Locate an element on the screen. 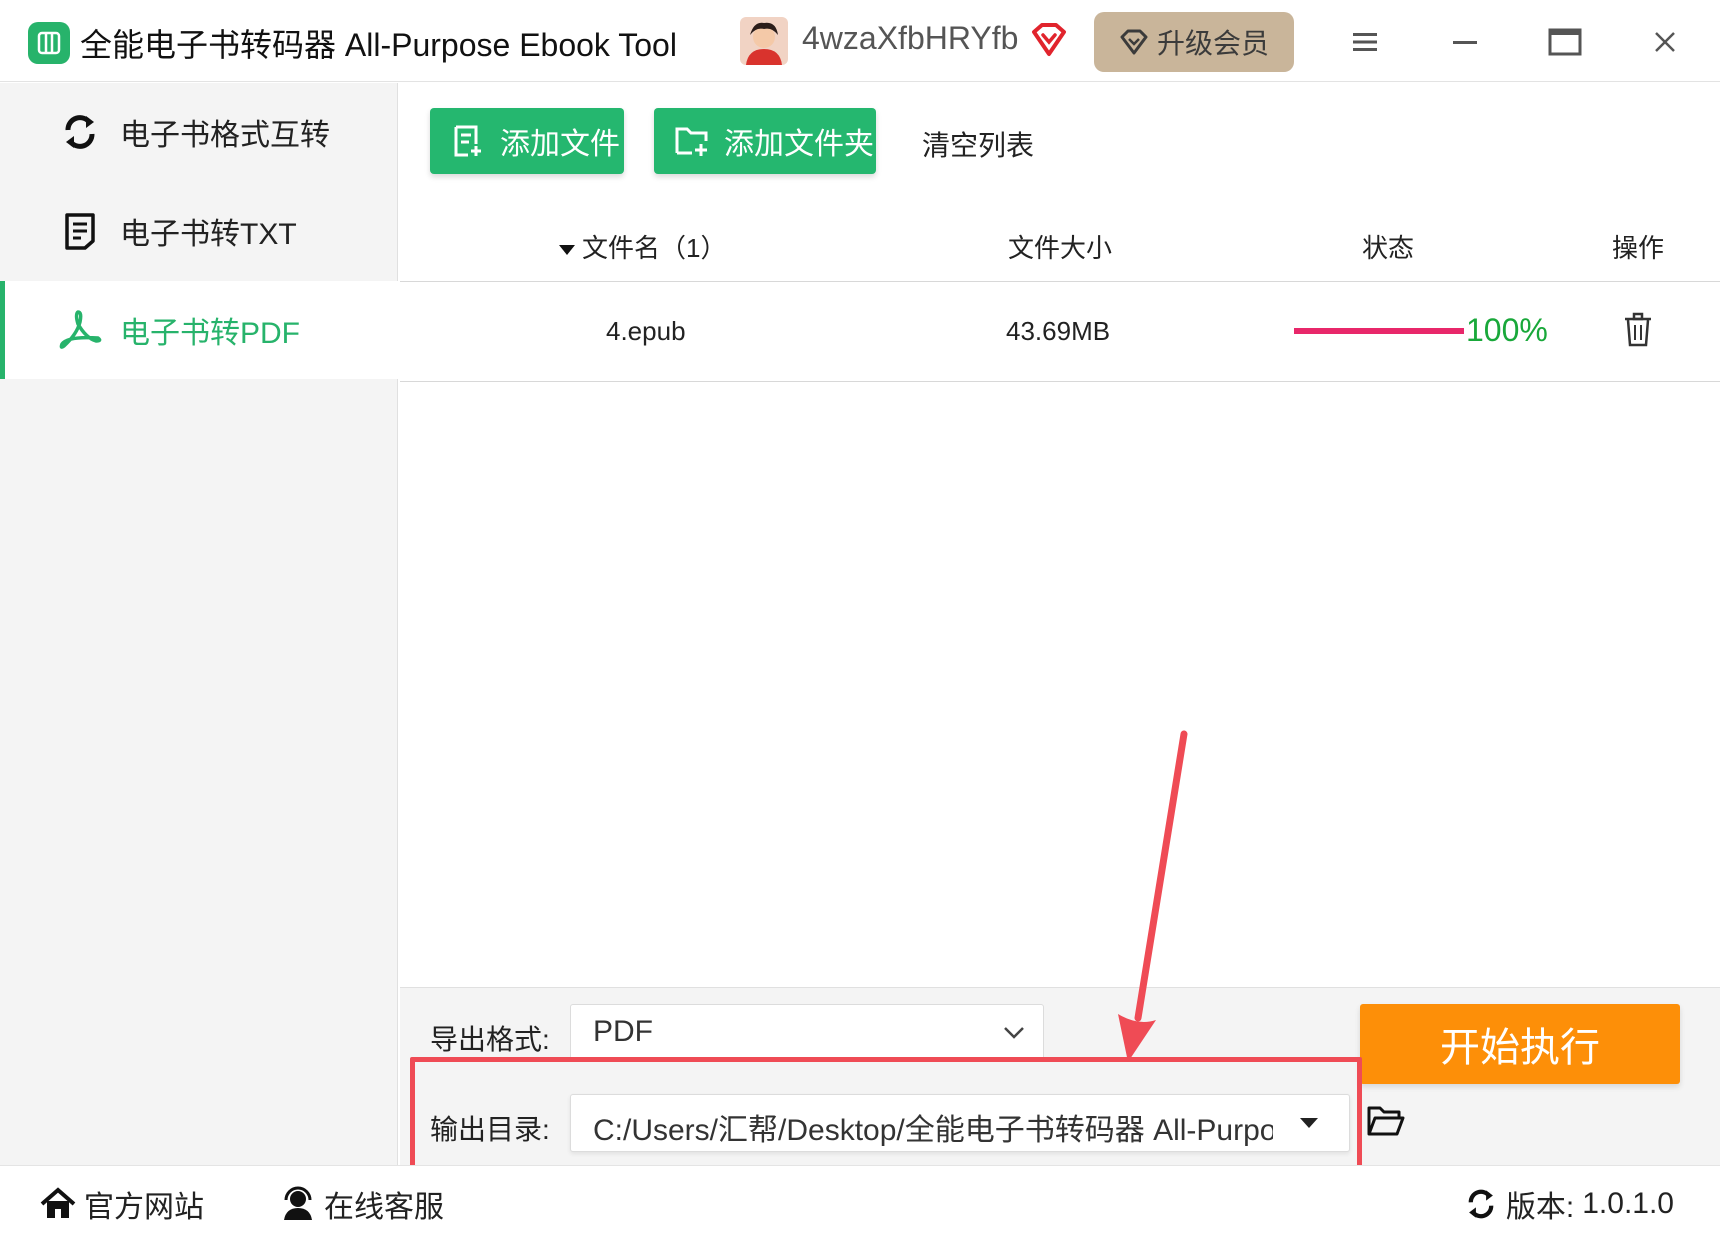 Image resolution: width=1720 pixels, height=1234 pixels. action-header: 操作 is located at coordinates (1638, 248).